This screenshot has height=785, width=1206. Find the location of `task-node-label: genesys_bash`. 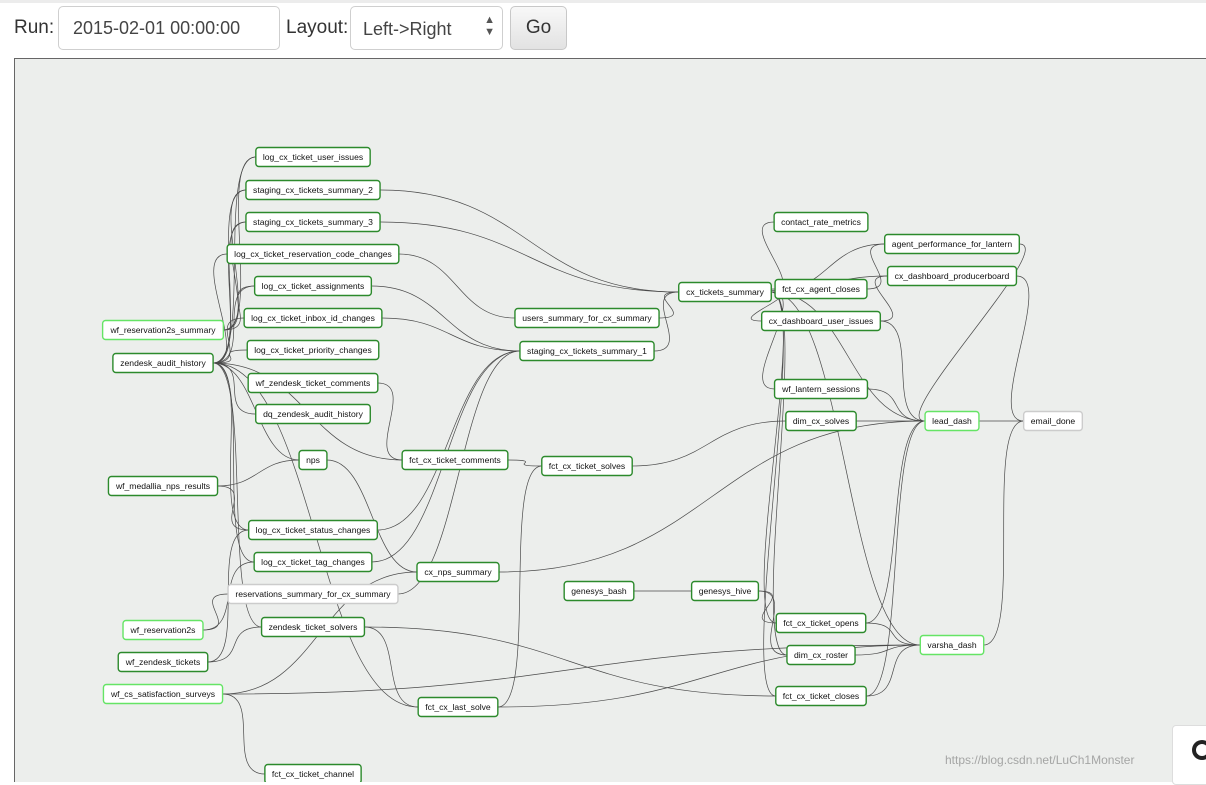

task-node-label: genesys_bash is located at coordinates (599, 591).